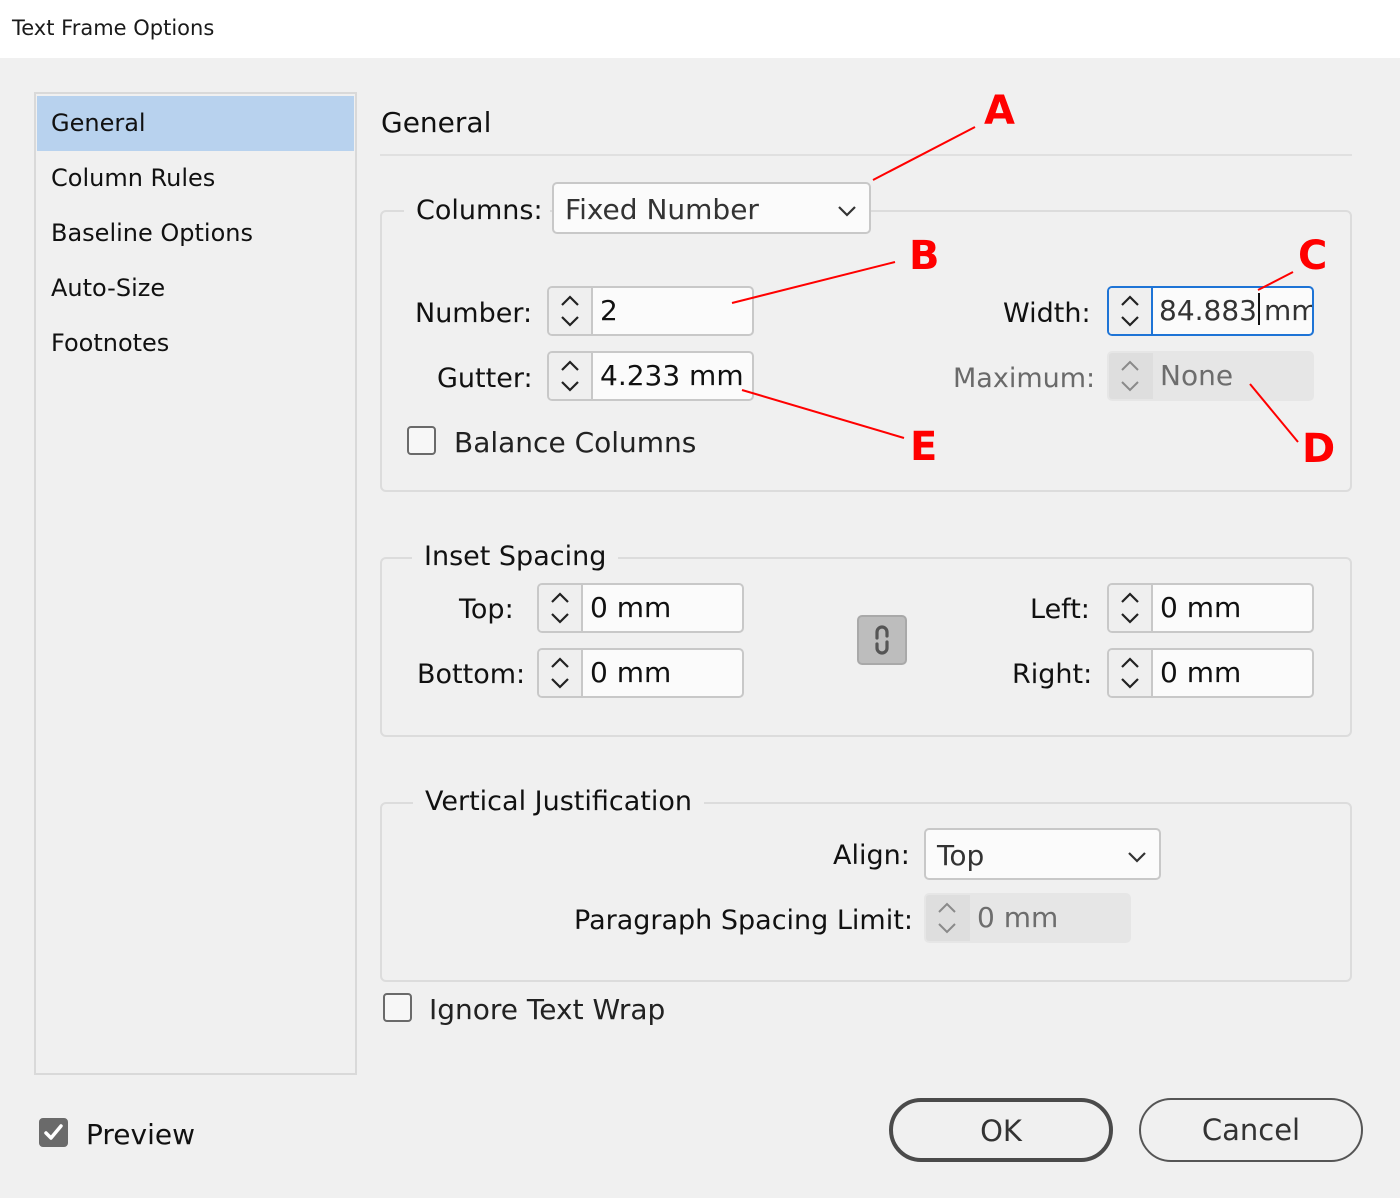 The image size is (1400, 1198). What do you see at coordinates (700, 29) in the screenshot?
I see `title-bar: Text Frame Options` at bounding box center [700, 29].